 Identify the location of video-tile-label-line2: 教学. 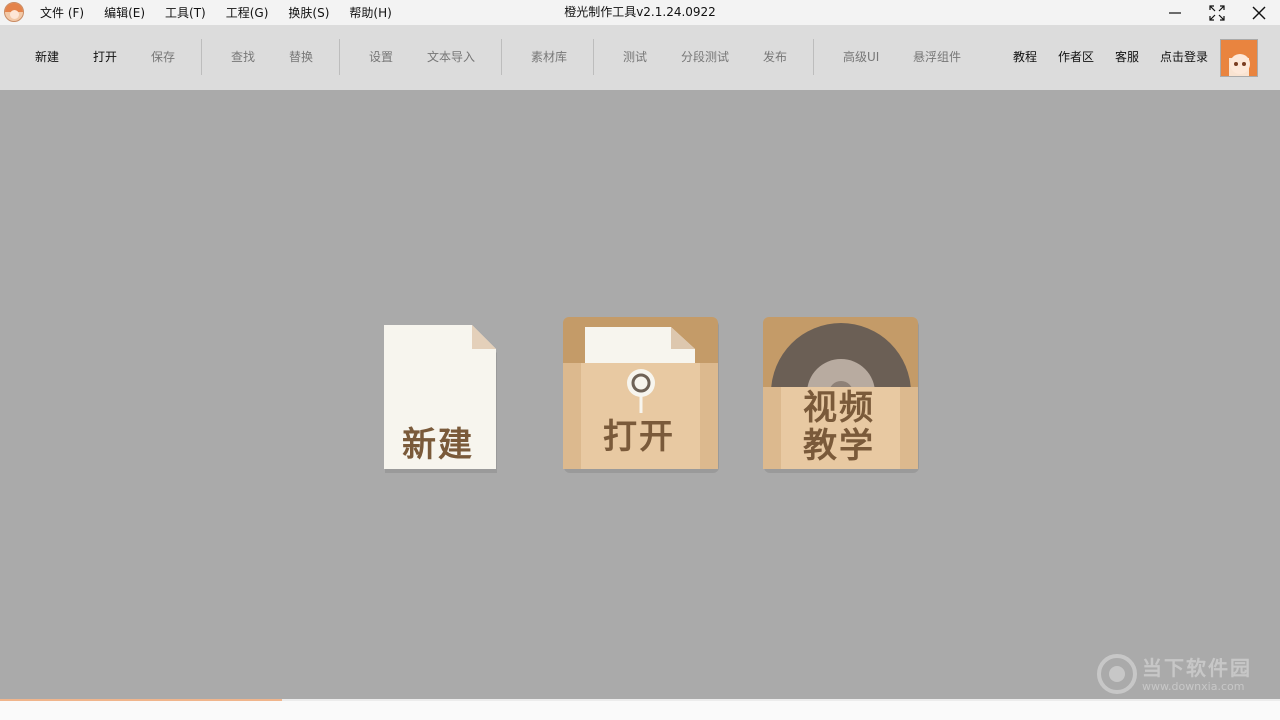
(839, 446).